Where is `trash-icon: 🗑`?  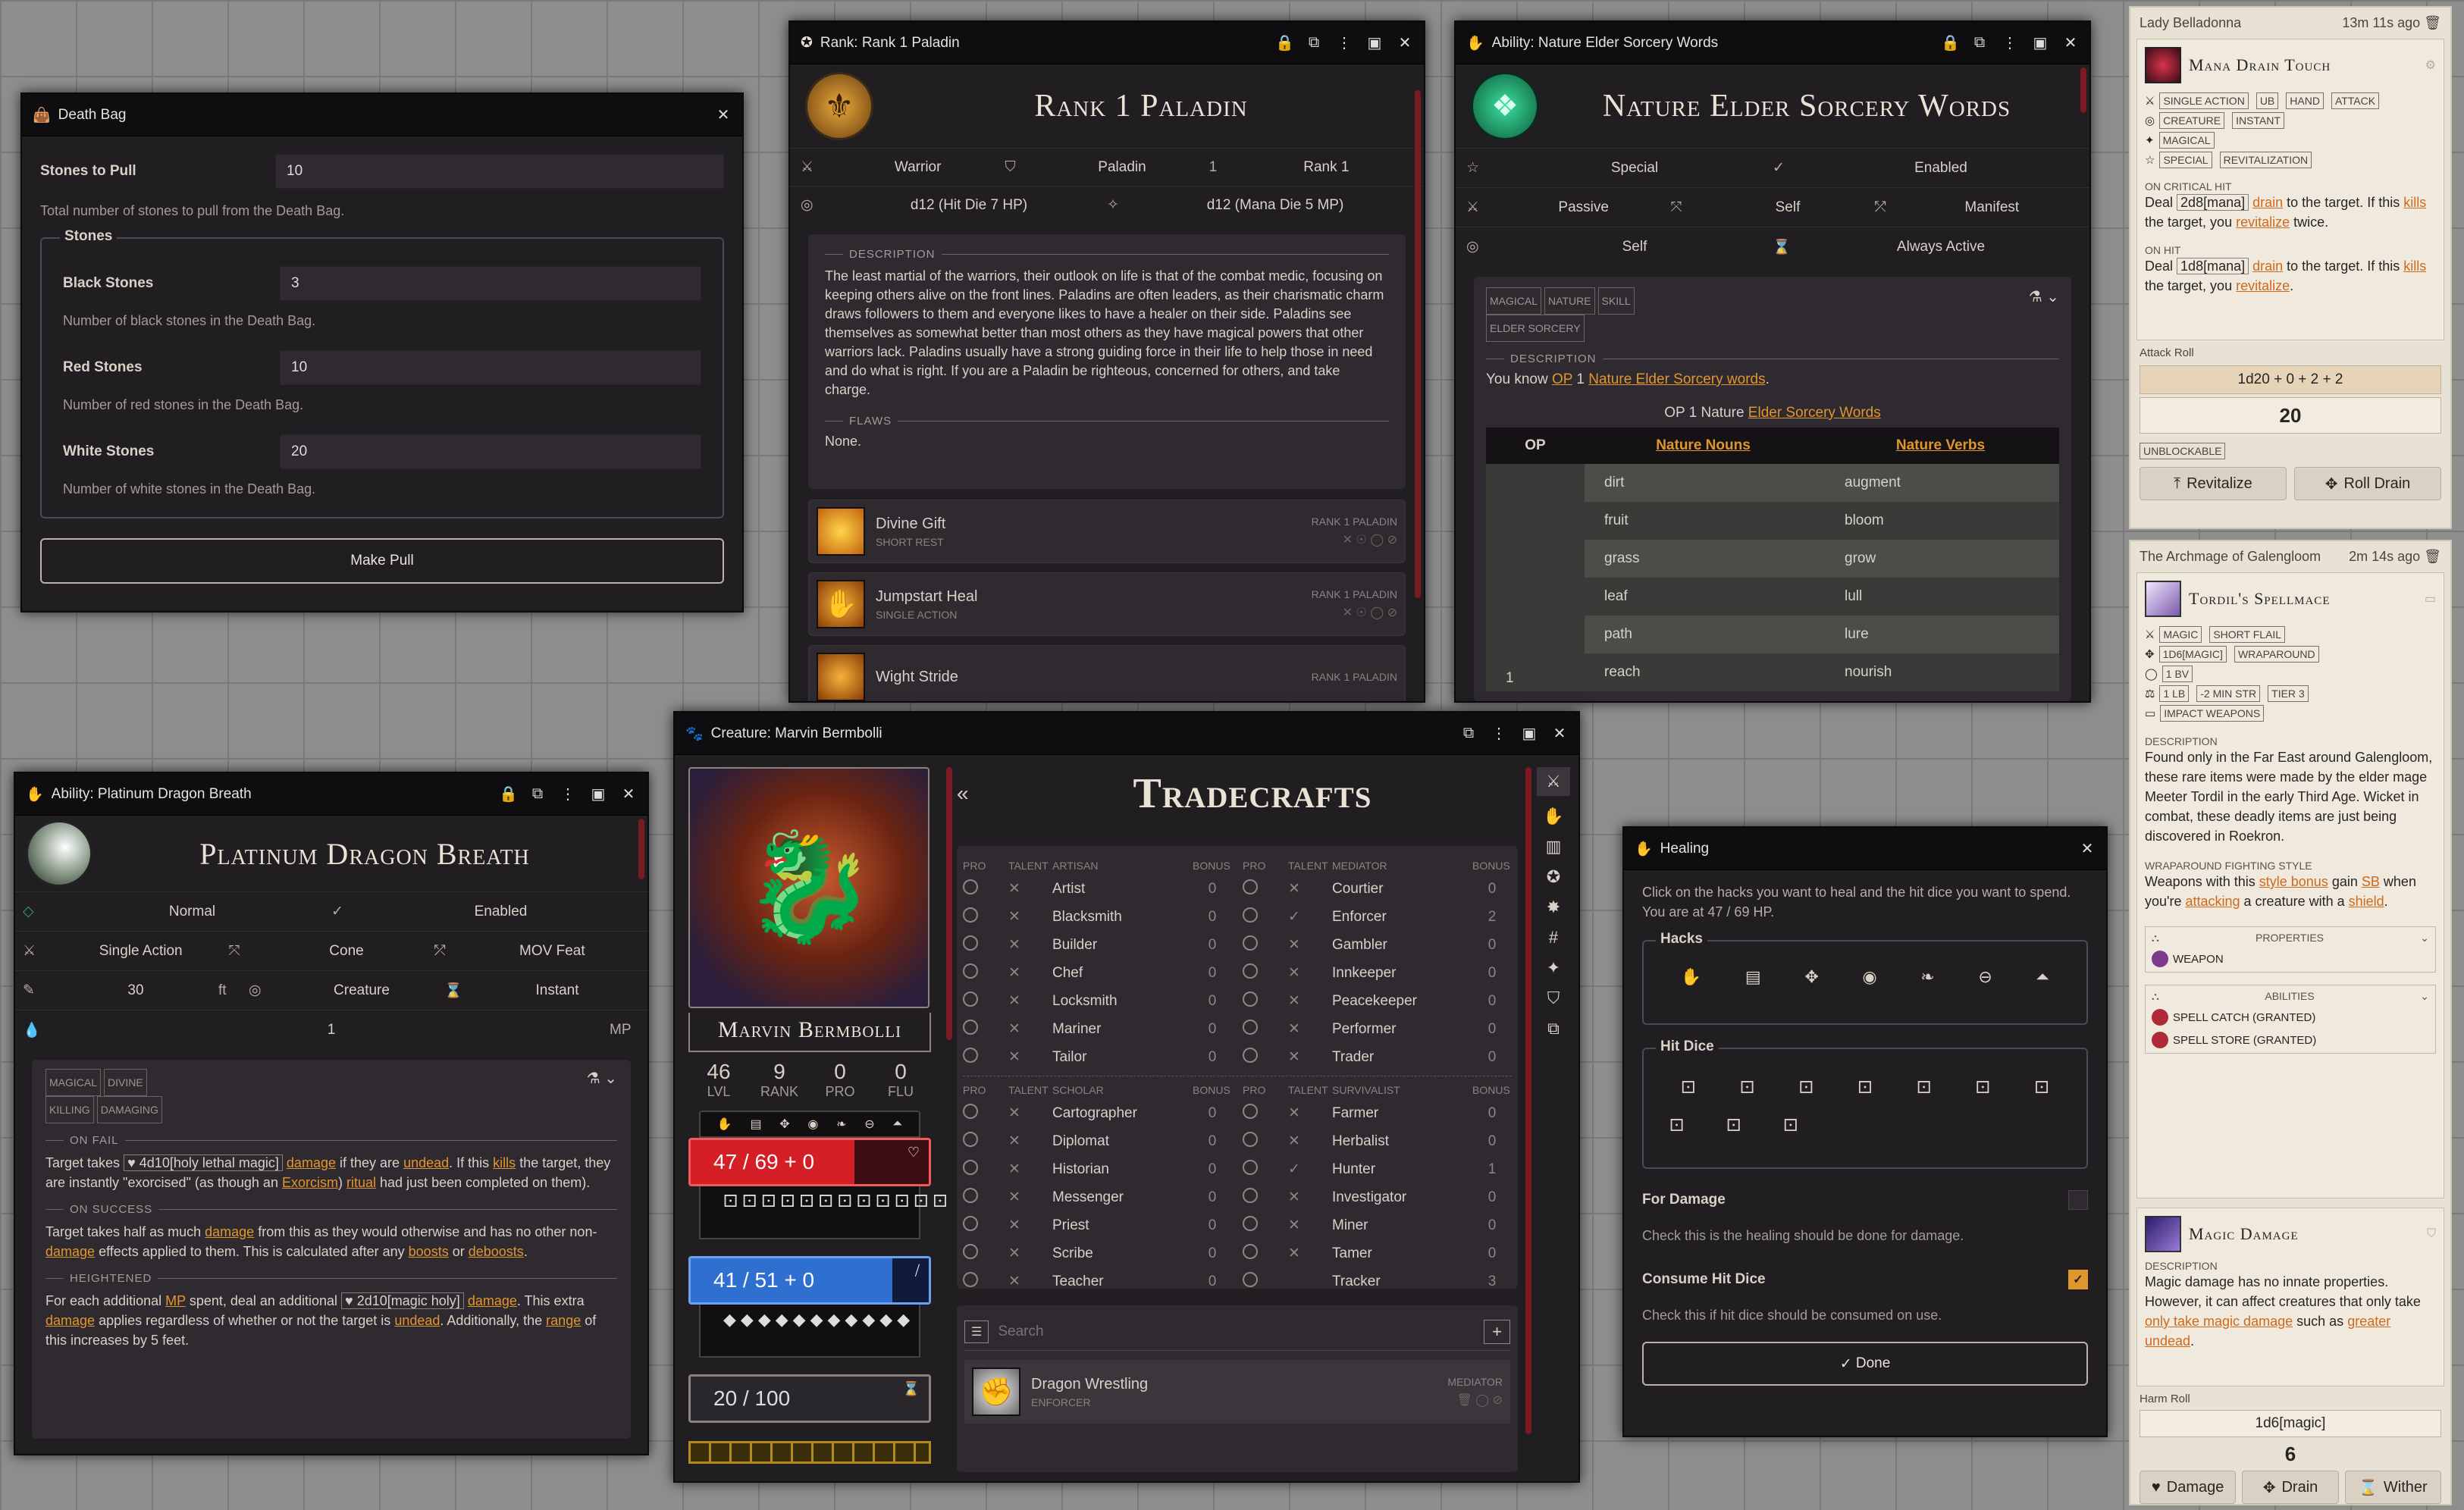 trash-icon: 🗑 is located at coordinates (2432, 556).